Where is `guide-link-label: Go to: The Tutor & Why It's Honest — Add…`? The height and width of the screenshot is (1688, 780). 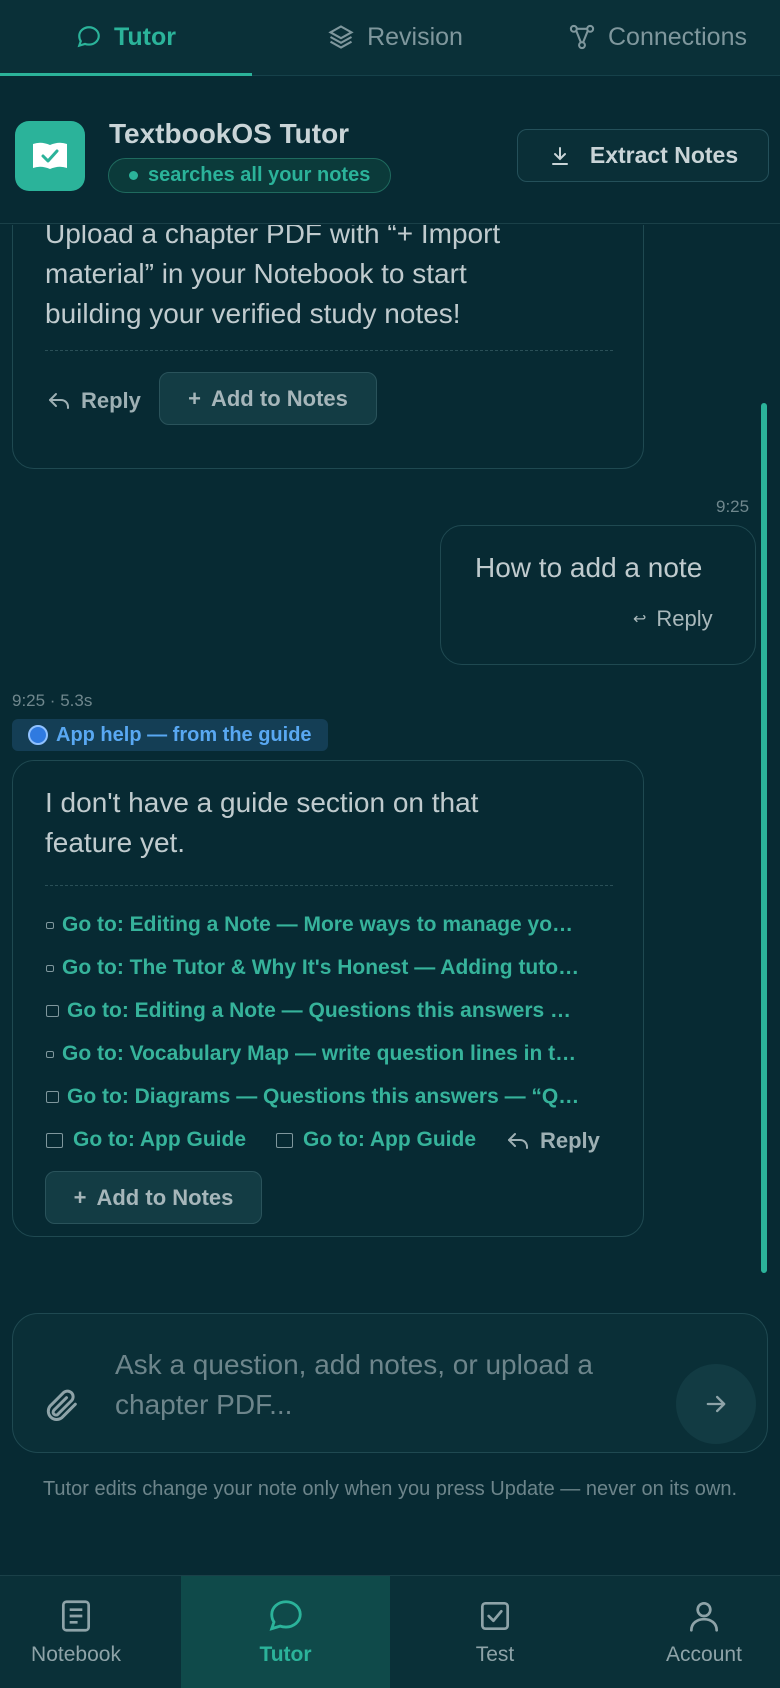
guide-link-label: Go to: The Tutor & Why It's Honest — Add… is located at coordinates (321, 967).